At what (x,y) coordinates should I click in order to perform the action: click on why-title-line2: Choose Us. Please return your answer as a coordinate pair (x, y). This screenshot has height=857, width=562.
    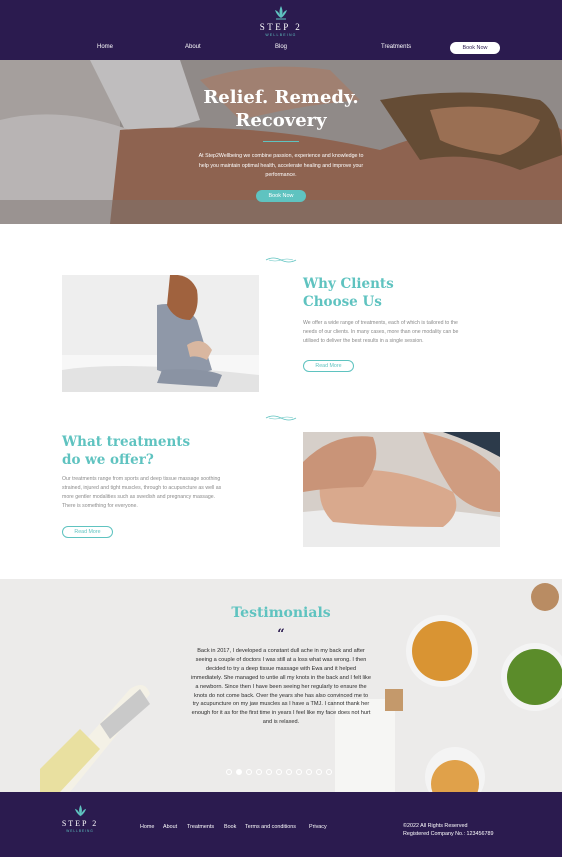
    Looking at the image, I should click on (342, 302).